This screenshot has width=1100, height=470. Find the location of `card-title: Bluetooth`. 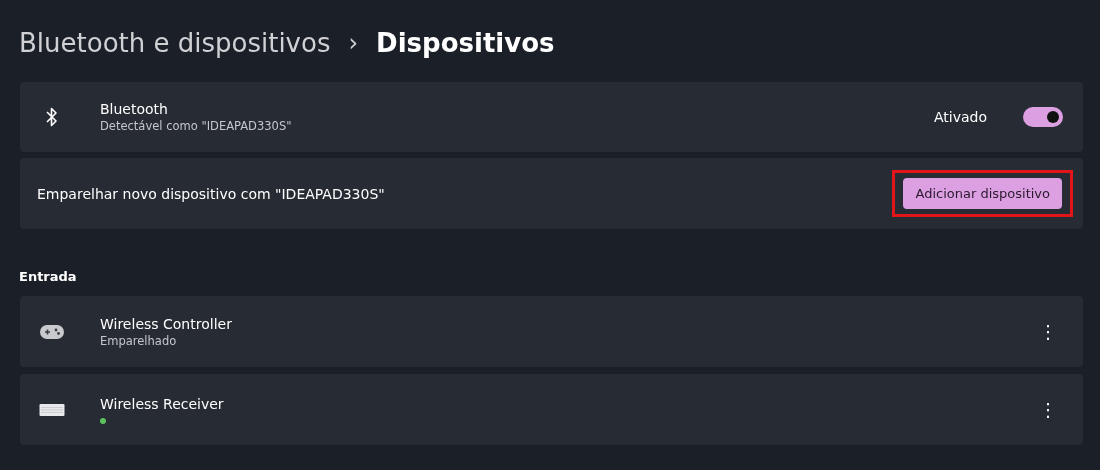

card-title: Bluetooth is located at coordinates (134, 109).